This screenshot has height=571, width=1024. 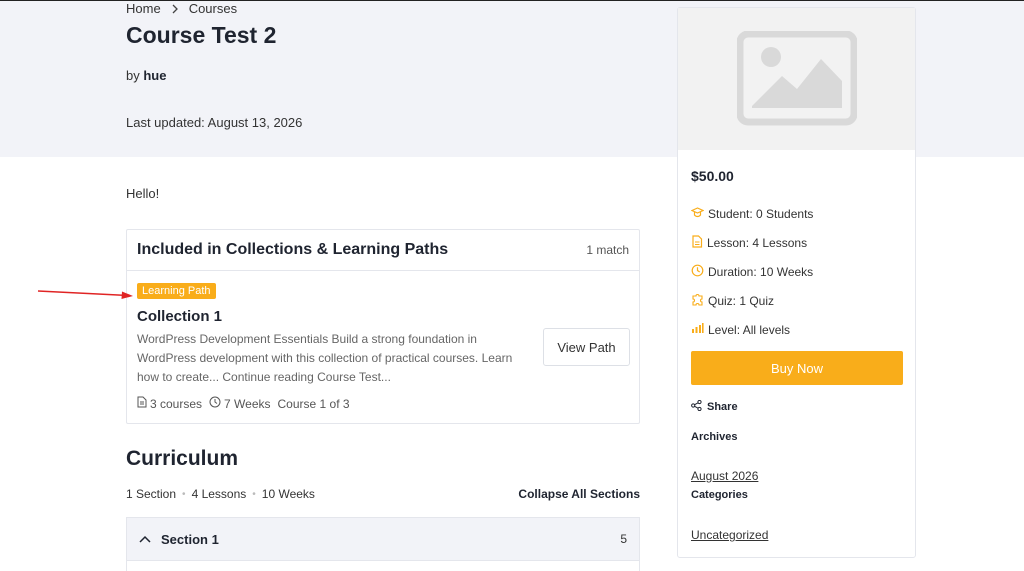 What do you see at coordinates (712, 176) in the screenshot?
I see `course-price: $50.00` at bounding box center [712, 176].